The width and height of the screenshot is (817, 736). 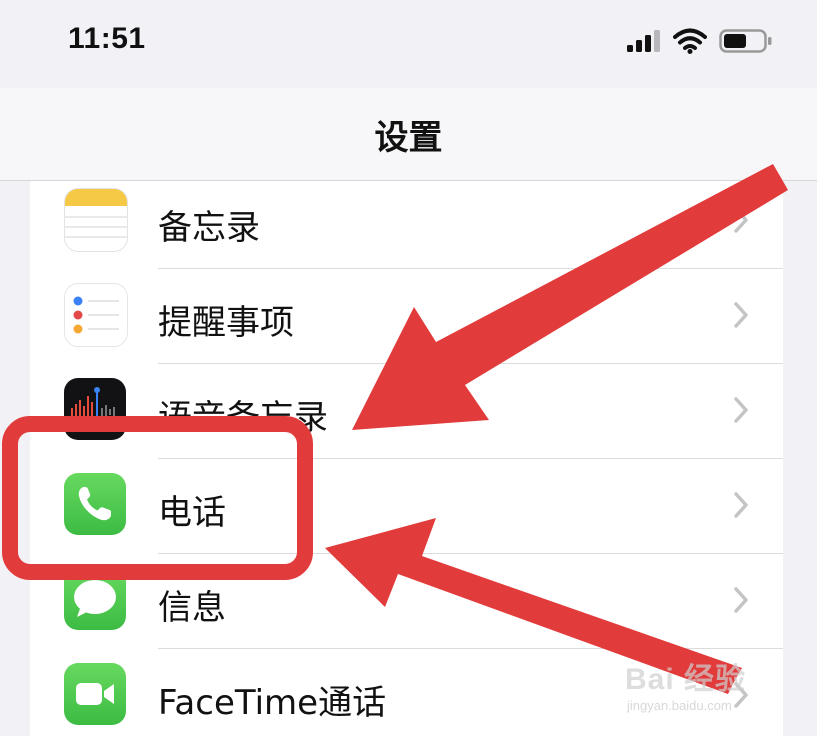 What do you see at coordinates (243, 418) in the screenshot?
I see `settings-row-label: 语音备忘录` at bounding box center [243, 418].